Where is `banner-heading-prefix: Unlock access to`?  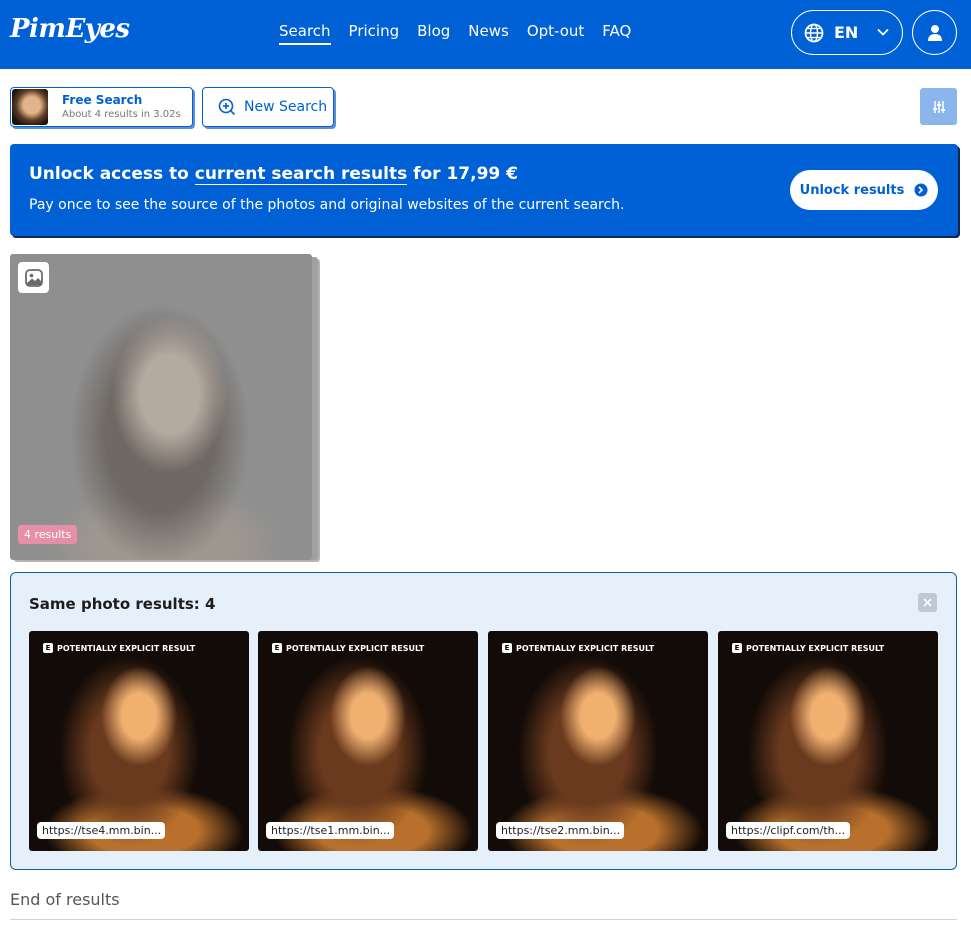 banner-heading-prefix: Unlock access to is located at coordinates (112, 174).